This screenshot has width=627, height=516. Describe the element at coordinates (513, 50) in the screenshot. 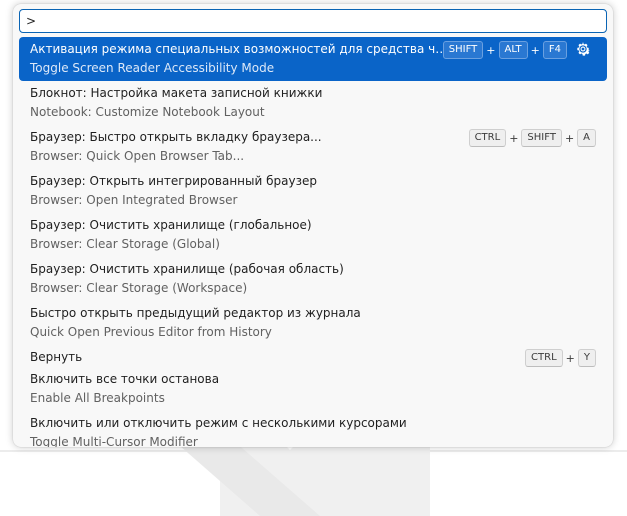

I see `keycap: ALT` at that location.